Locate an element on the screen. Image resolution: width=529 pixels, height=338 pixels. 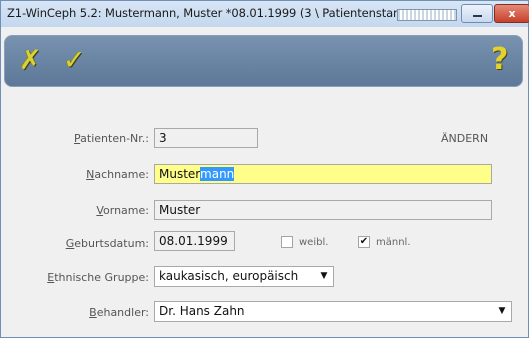
mode-status: ÄNDERN is located at coordinates (465, 138).